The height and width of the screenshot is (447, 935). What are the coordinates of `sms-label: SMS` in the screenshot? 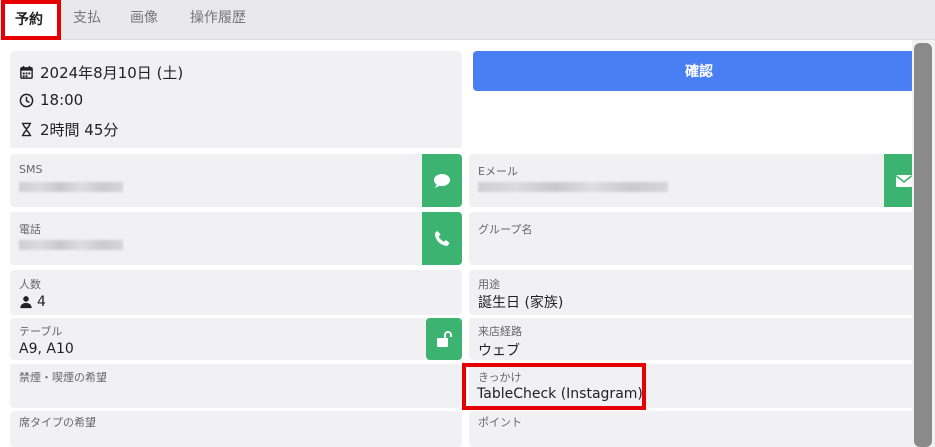 It's located at (31, 169).